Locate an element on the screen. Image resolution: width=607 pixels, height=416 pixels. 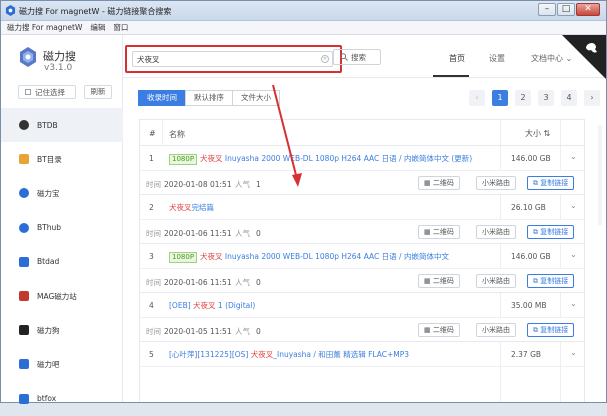
maximize-button: □ is located at coordinates (566, 9).